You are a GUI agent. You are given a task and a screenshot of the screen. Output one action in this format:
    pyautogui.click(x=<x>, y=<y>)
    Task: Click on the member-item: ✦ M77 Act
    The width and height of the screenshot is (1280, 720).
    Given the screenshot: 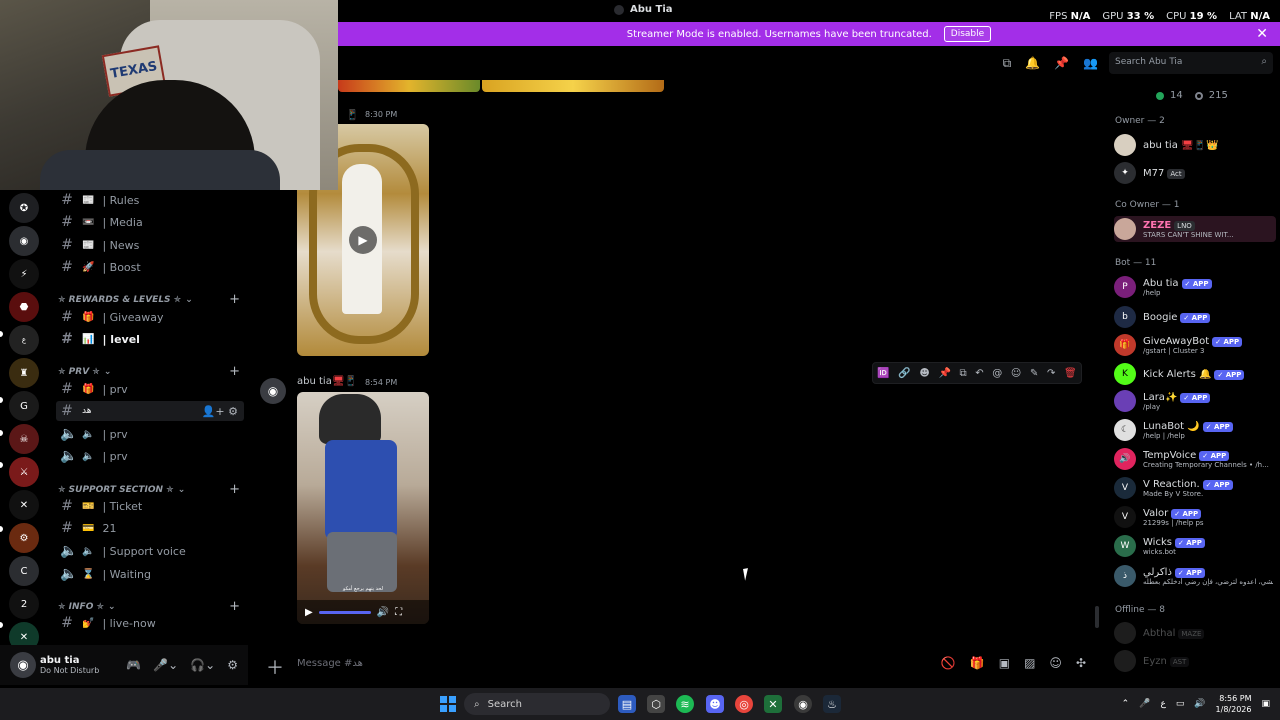 What is the action you would take?
    pyautogui.click(x=1195, y=173)
    